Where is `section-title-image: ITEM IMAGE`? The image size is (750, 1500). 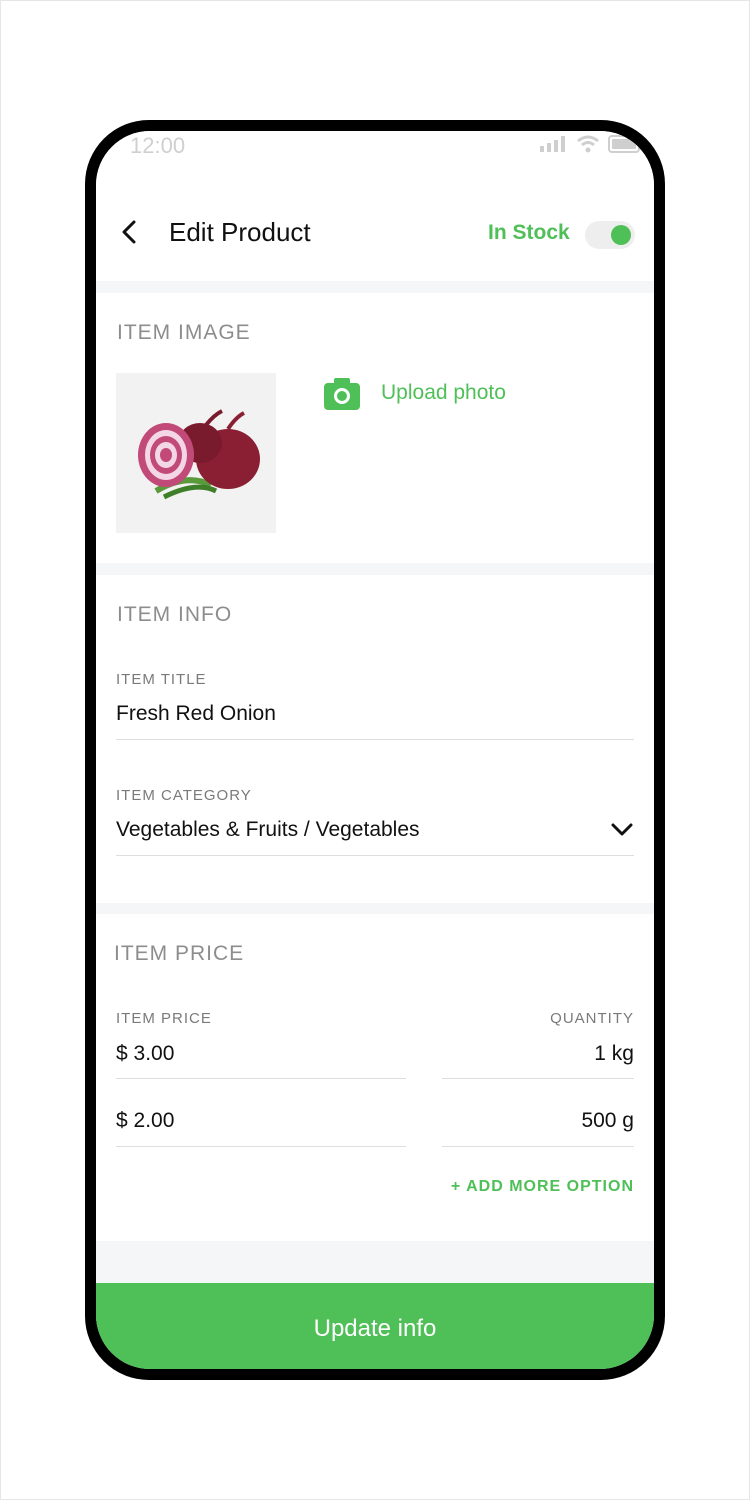 section-title-image: ITEM IMAGE is located at coordinates (184, 332).